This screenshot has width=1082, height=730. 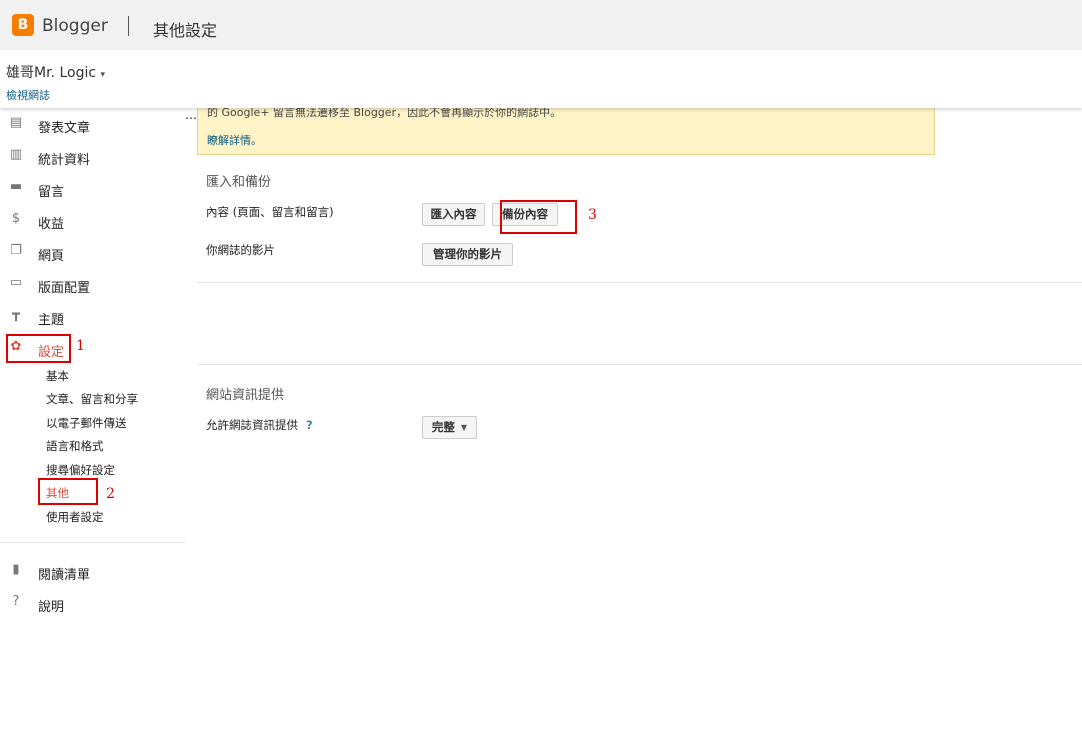 What do you see at coordinates (80, 346) in the screenshot?
I see `annotation-number: 1` at bounding box center [80, 346].